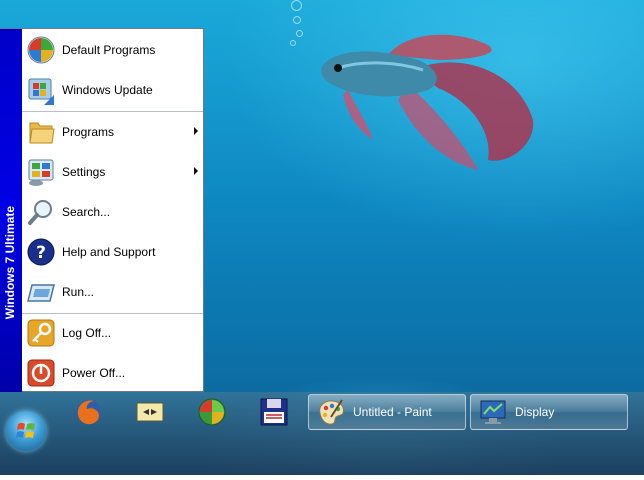 The width and height of the screenshot is (644, 480). I want to click on floppy-disk-icon, so click(274, 412).